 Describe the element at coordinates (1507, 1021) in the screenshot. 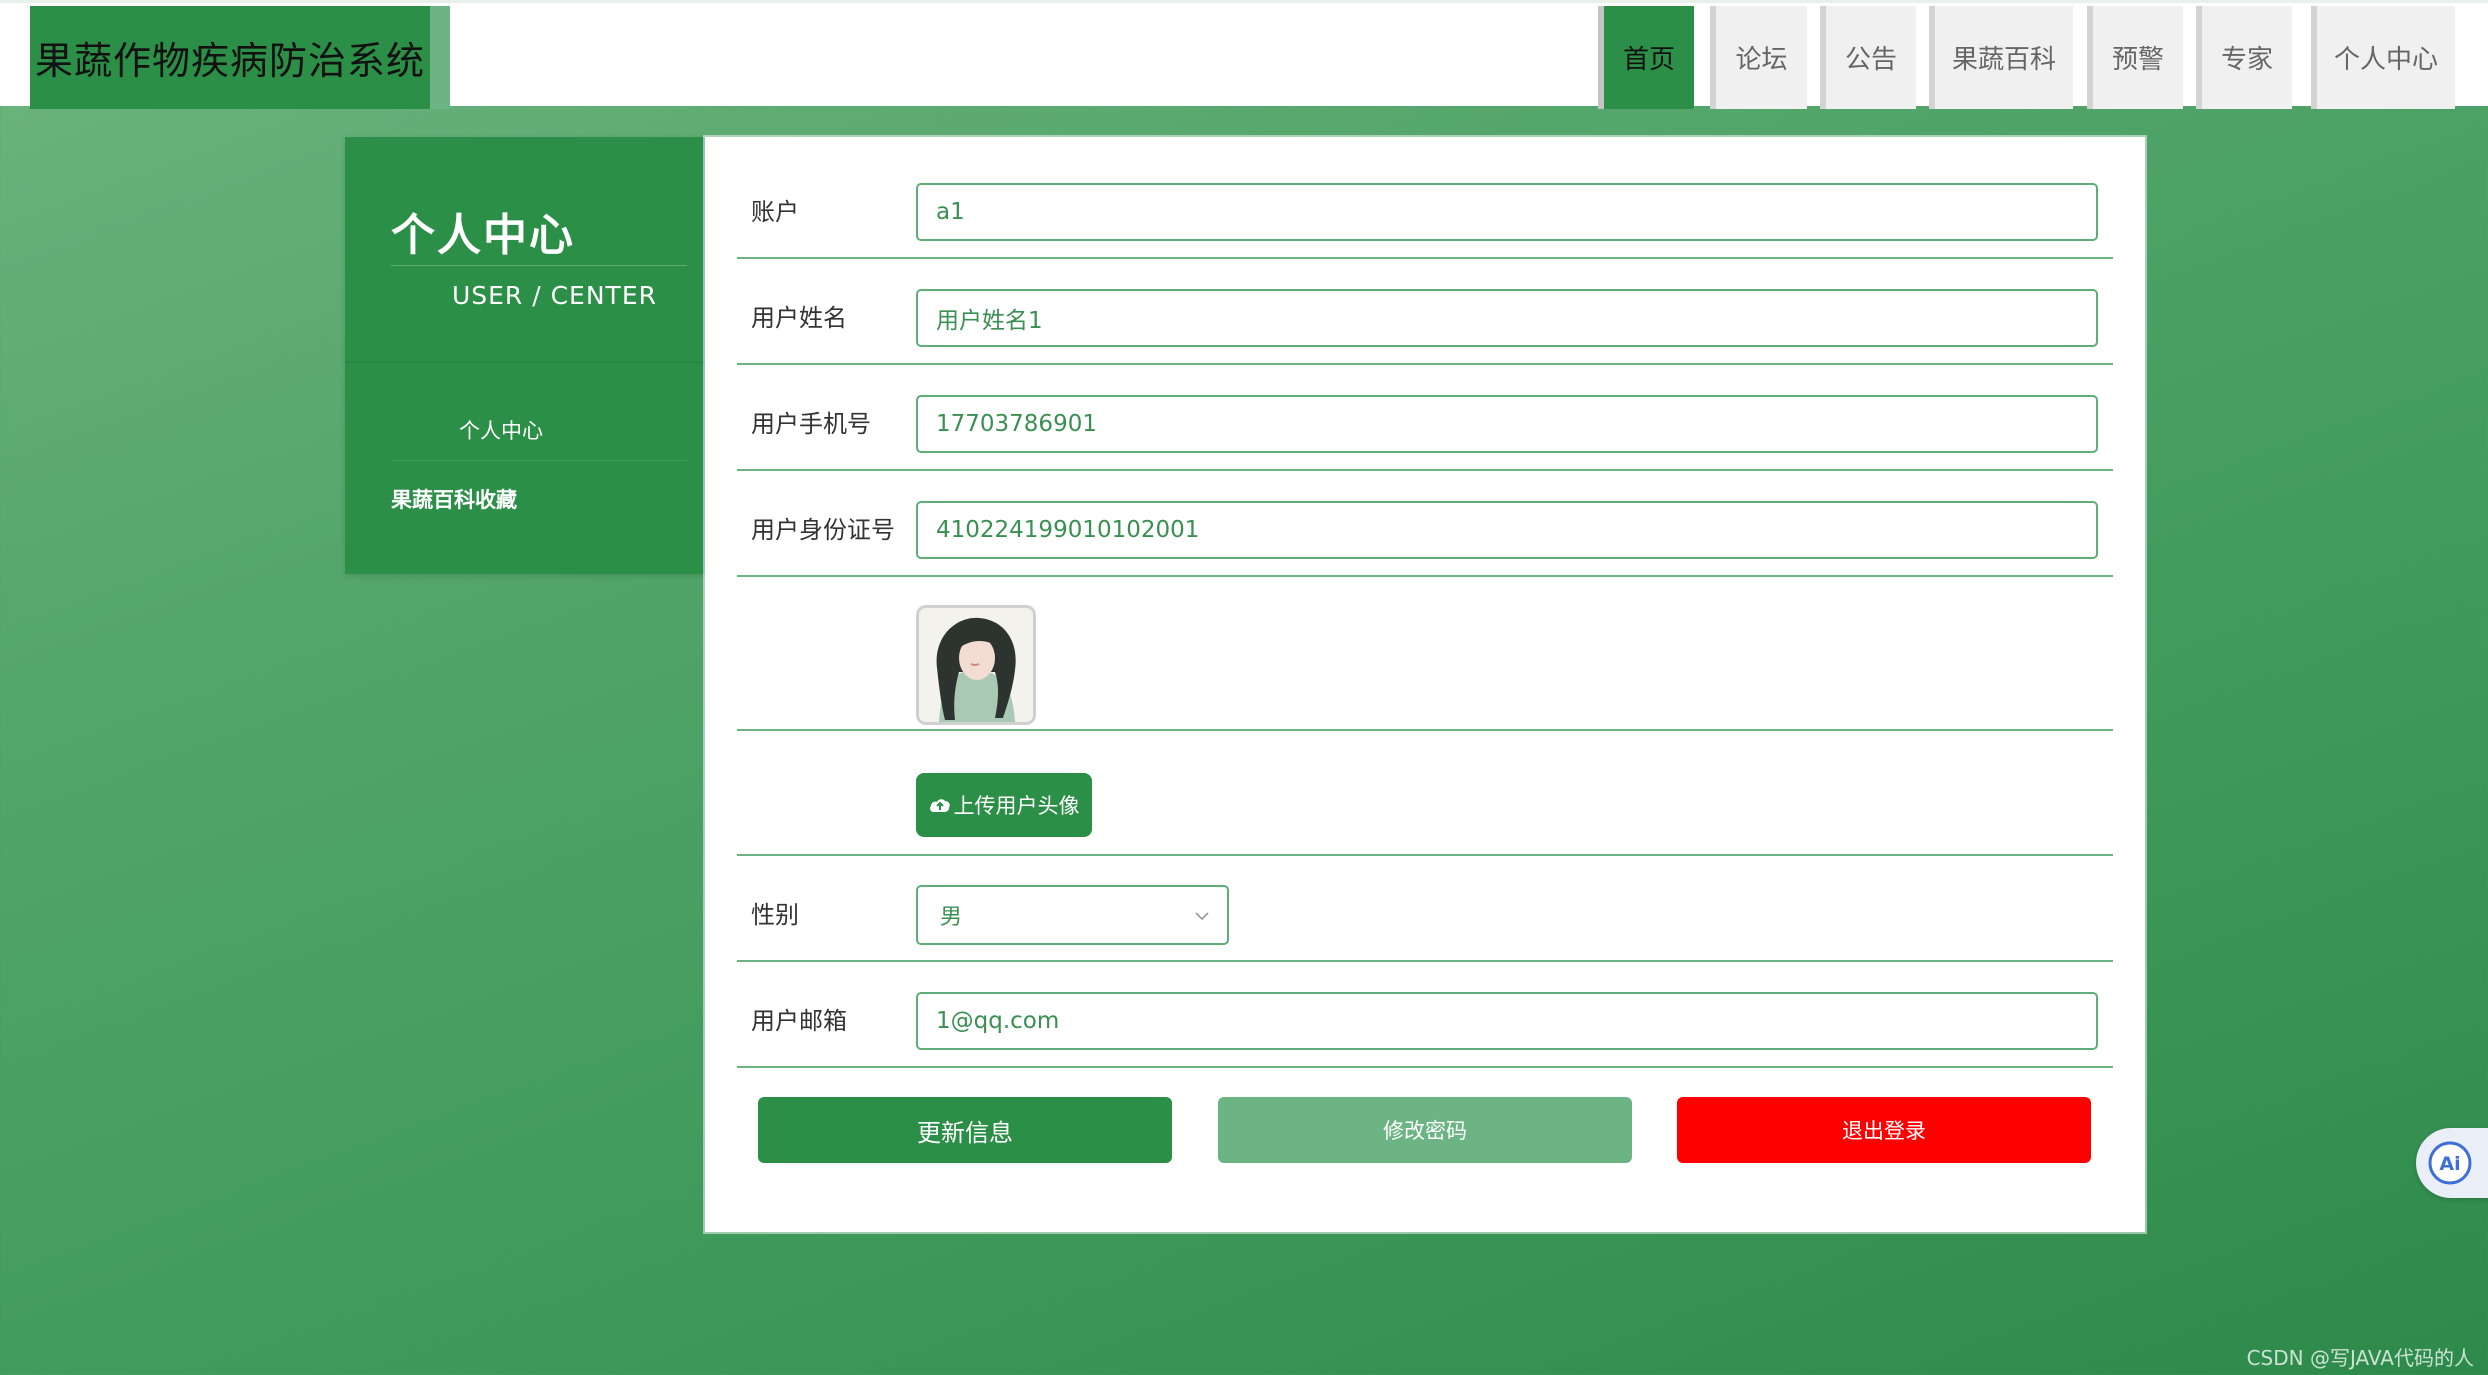

I see `email-field` at that location.